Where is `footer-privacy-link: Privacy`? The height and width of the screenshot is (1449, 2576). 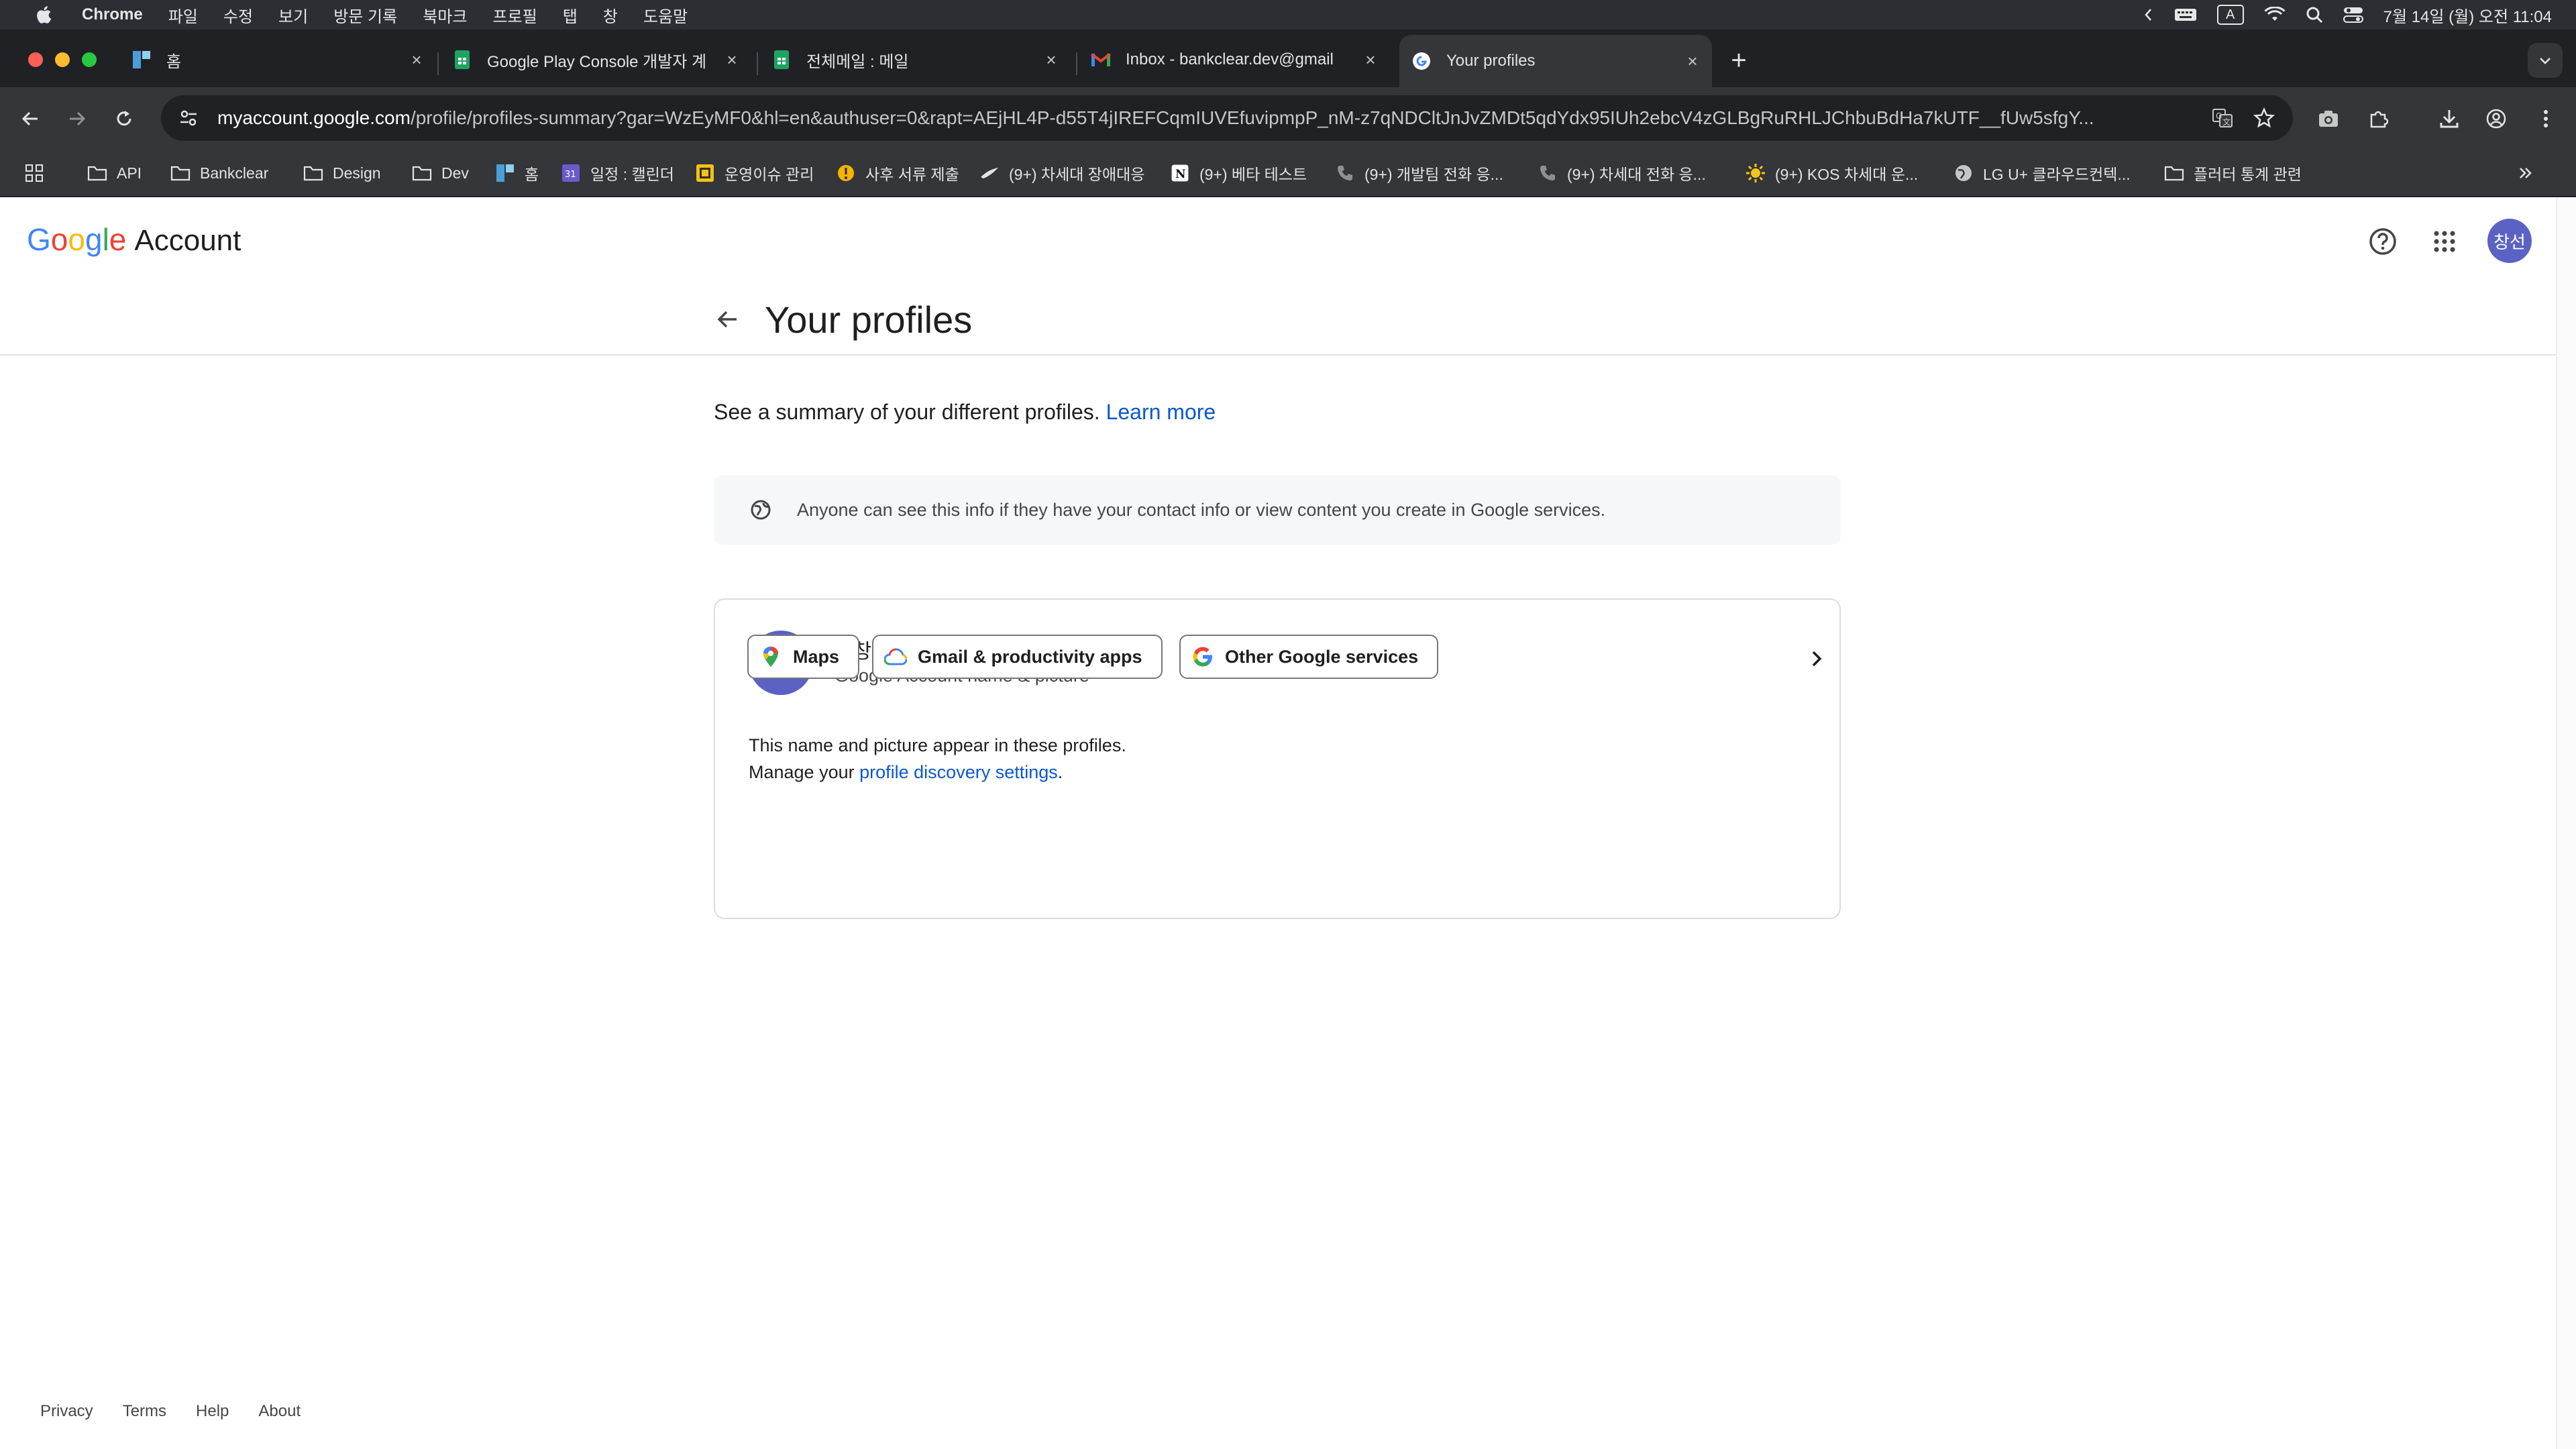
footer-privacy-link: Privacy is located at coordinates (66, 1411).